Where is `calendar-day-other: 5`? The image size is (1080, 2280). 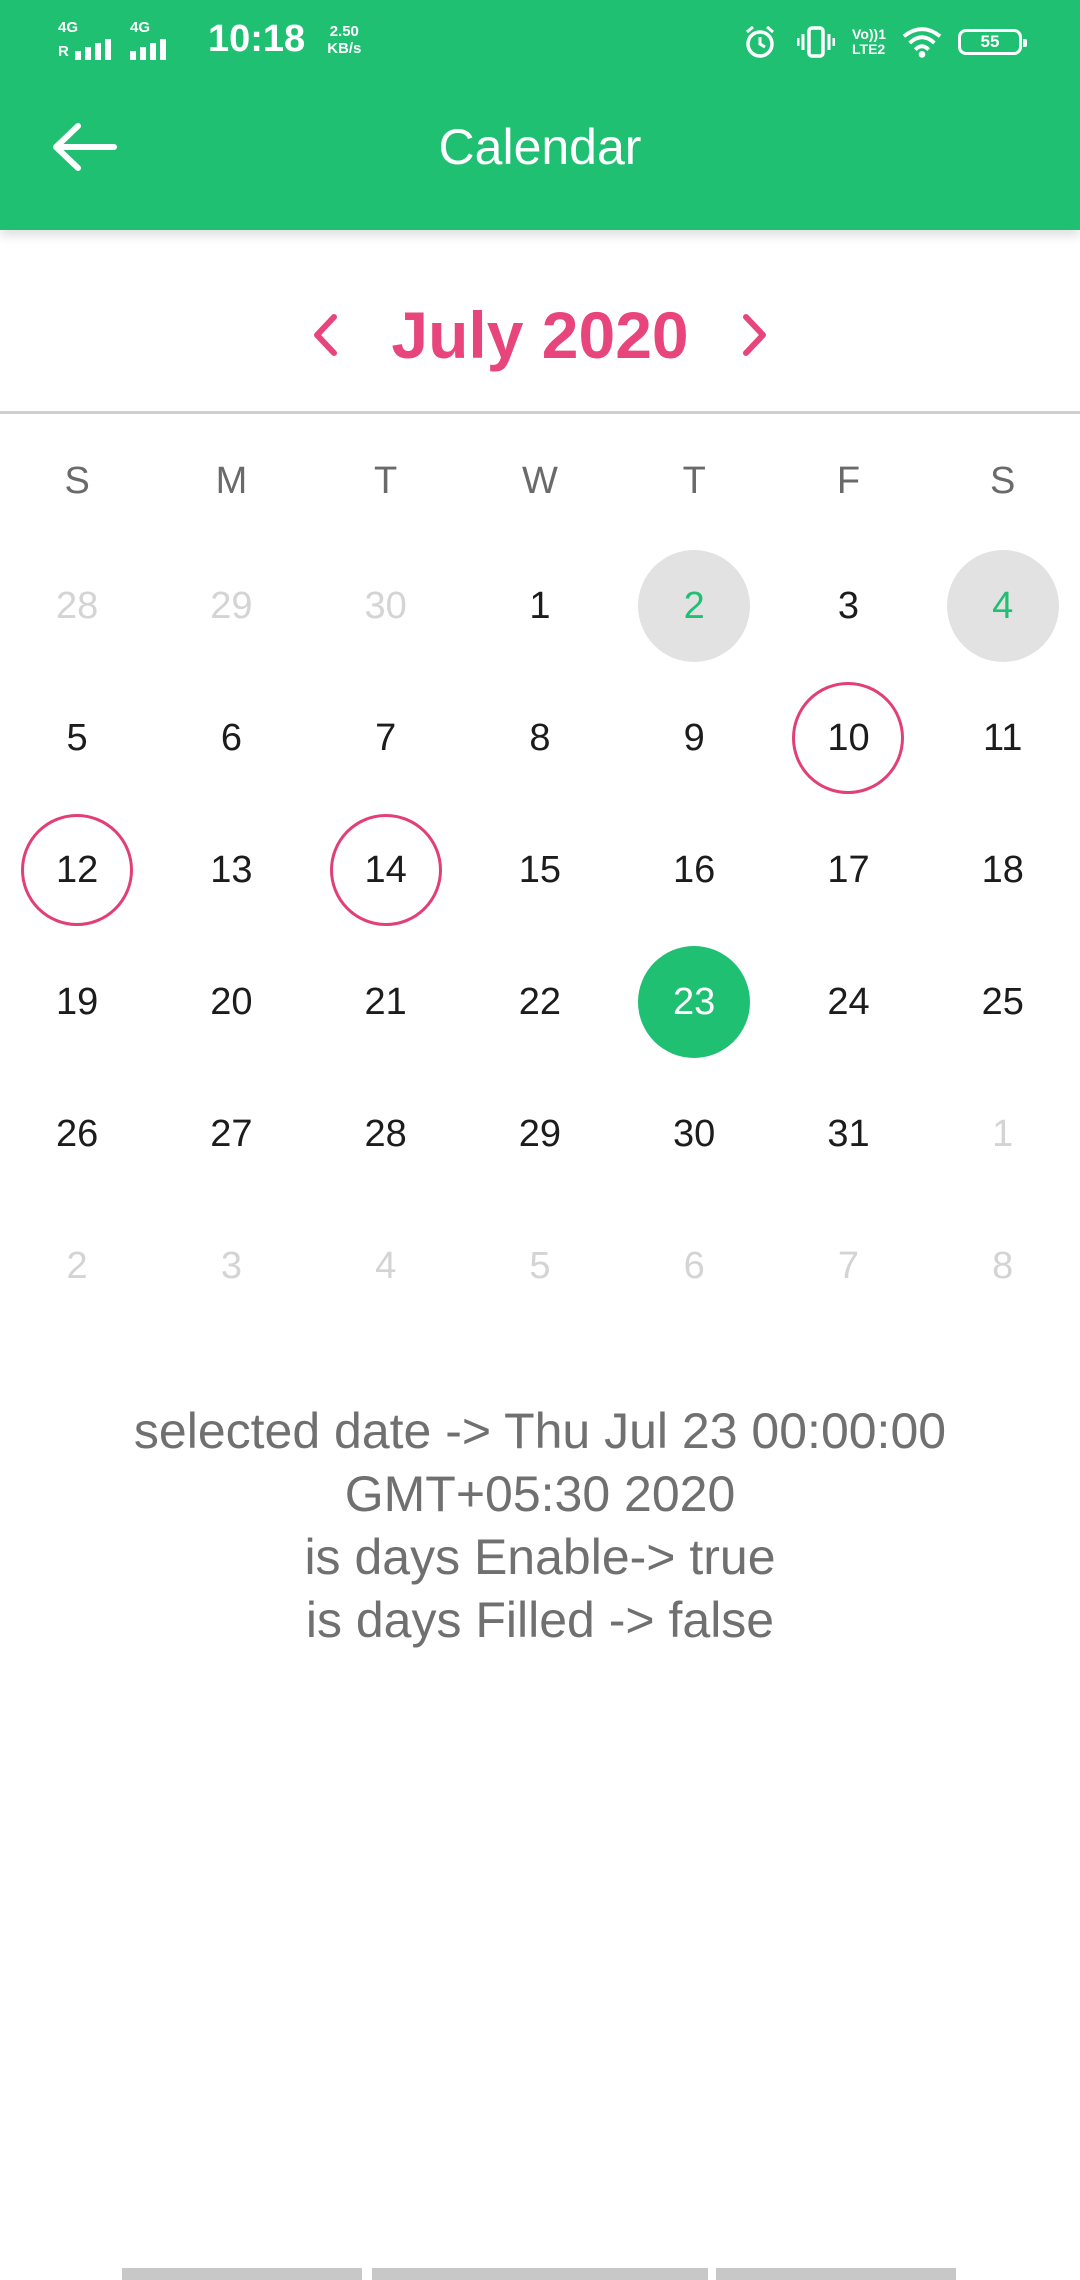 calendar-day-other: 5 is located at coordinates (540, 1266).